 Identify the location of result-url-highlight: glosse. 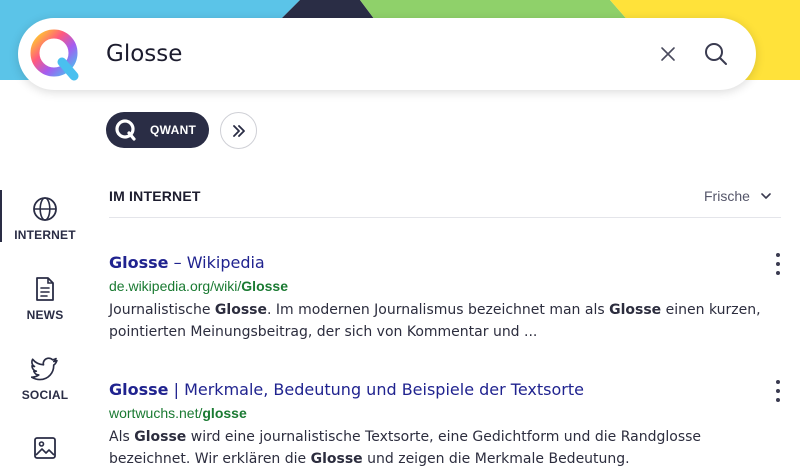
(224, 413).